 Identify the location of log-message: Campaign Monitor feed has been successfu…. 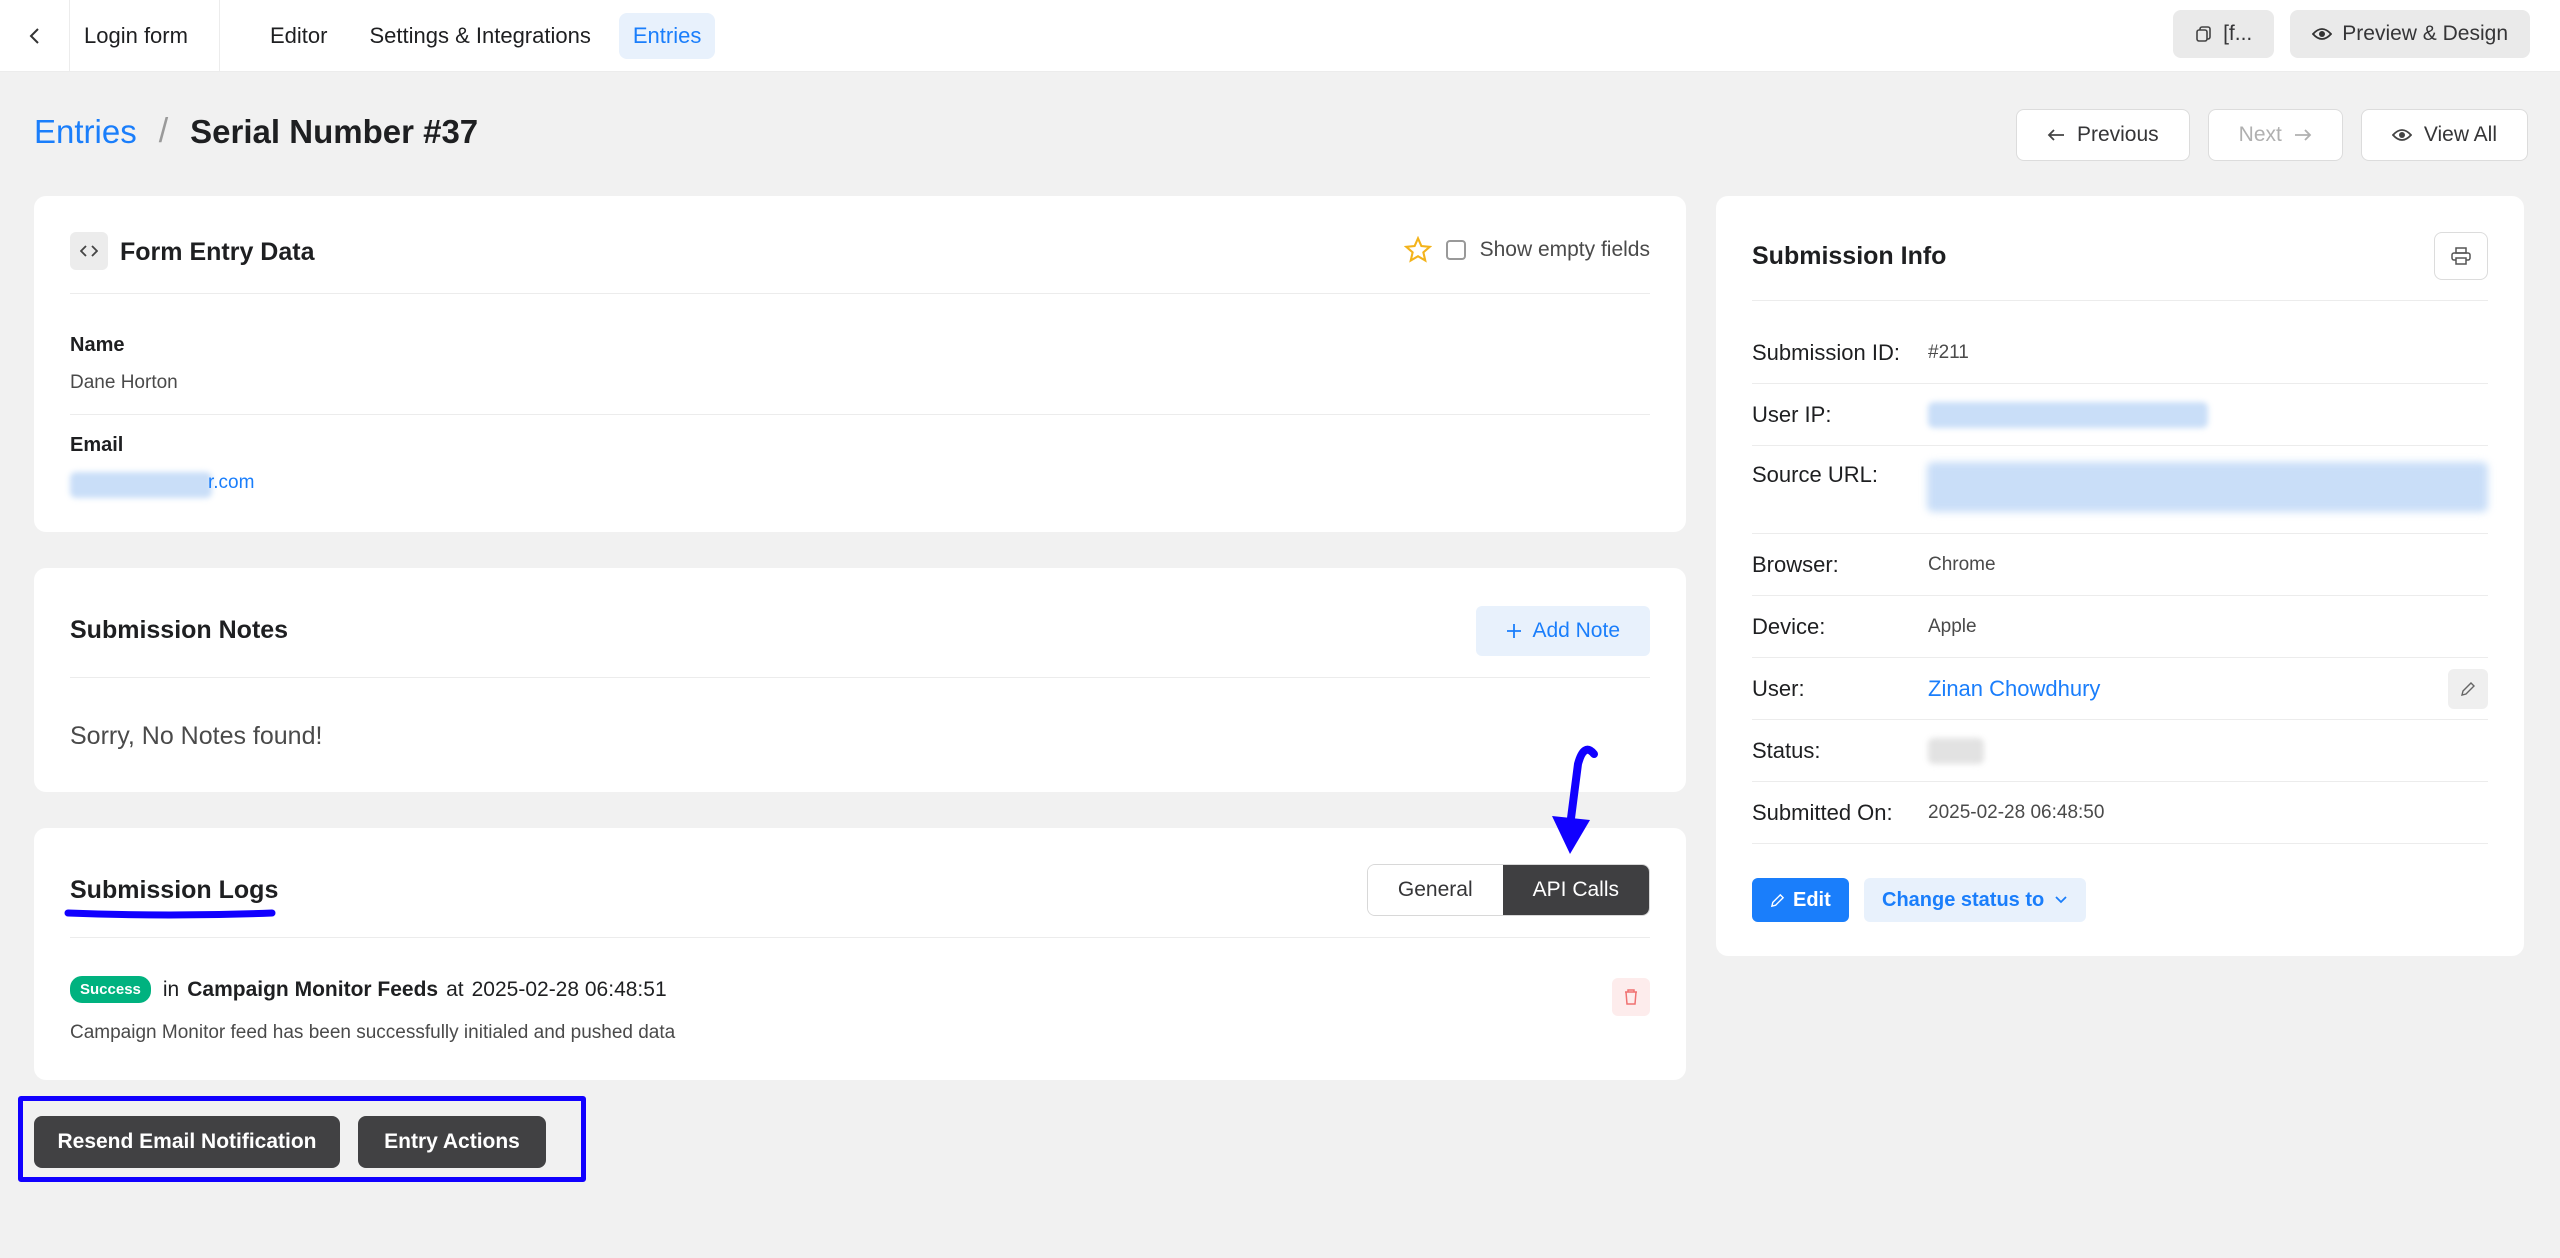
(373, 1032).